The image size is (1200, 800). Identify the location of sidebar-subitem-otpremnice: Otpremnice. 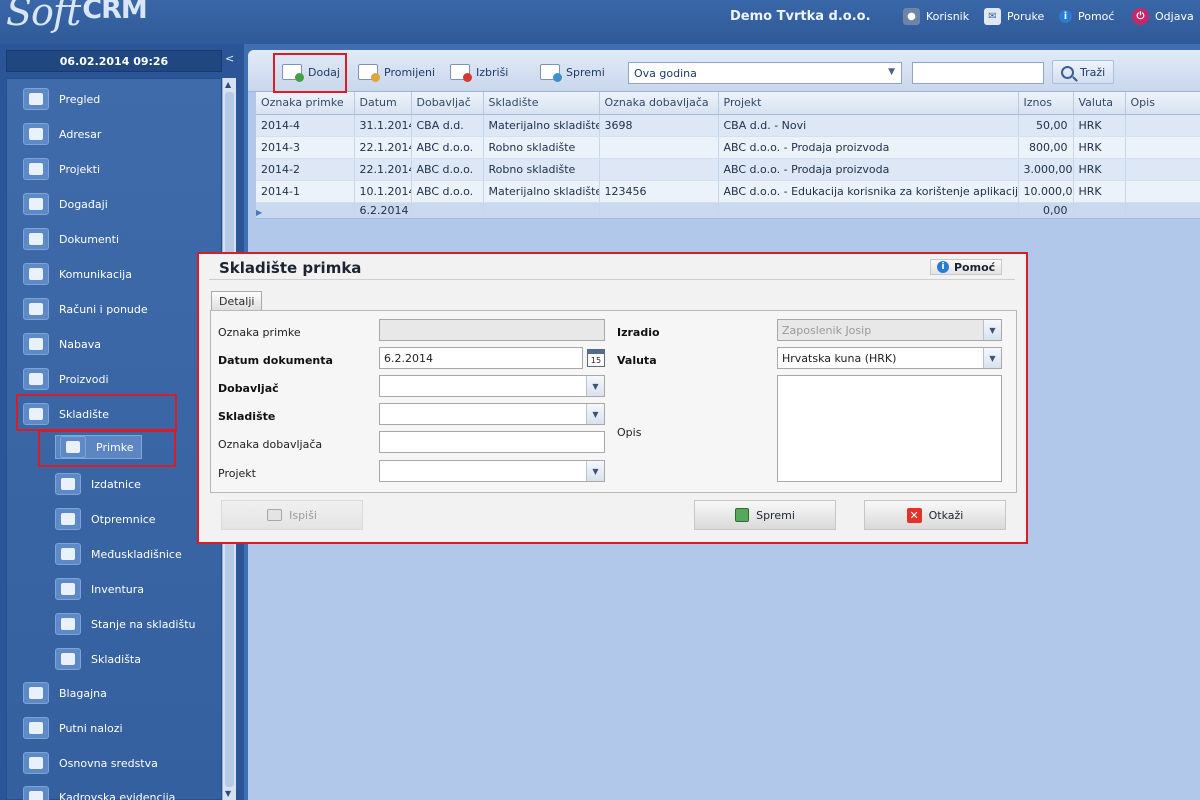
(105, 519).